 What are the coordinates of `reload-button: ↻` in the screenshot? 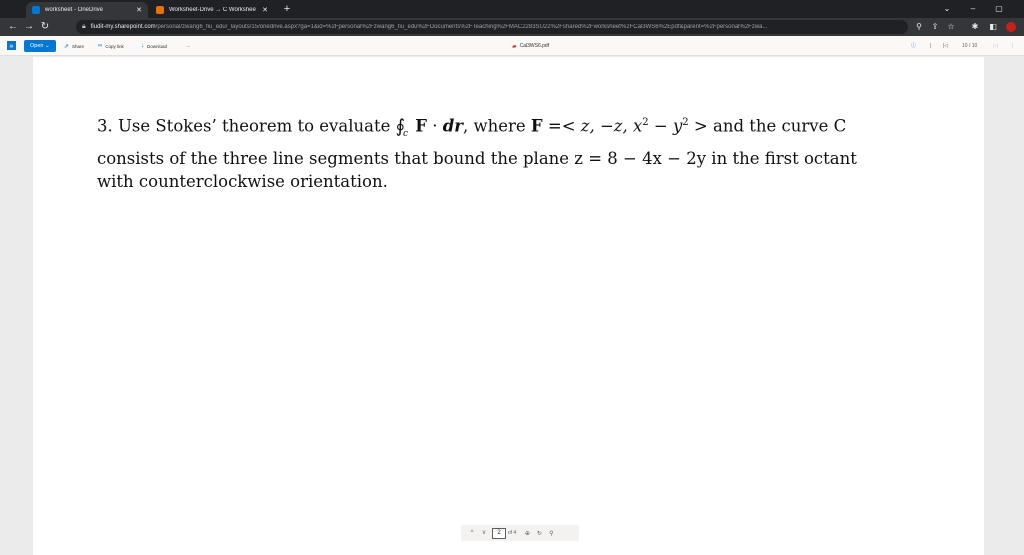 It's located at (45, 27).